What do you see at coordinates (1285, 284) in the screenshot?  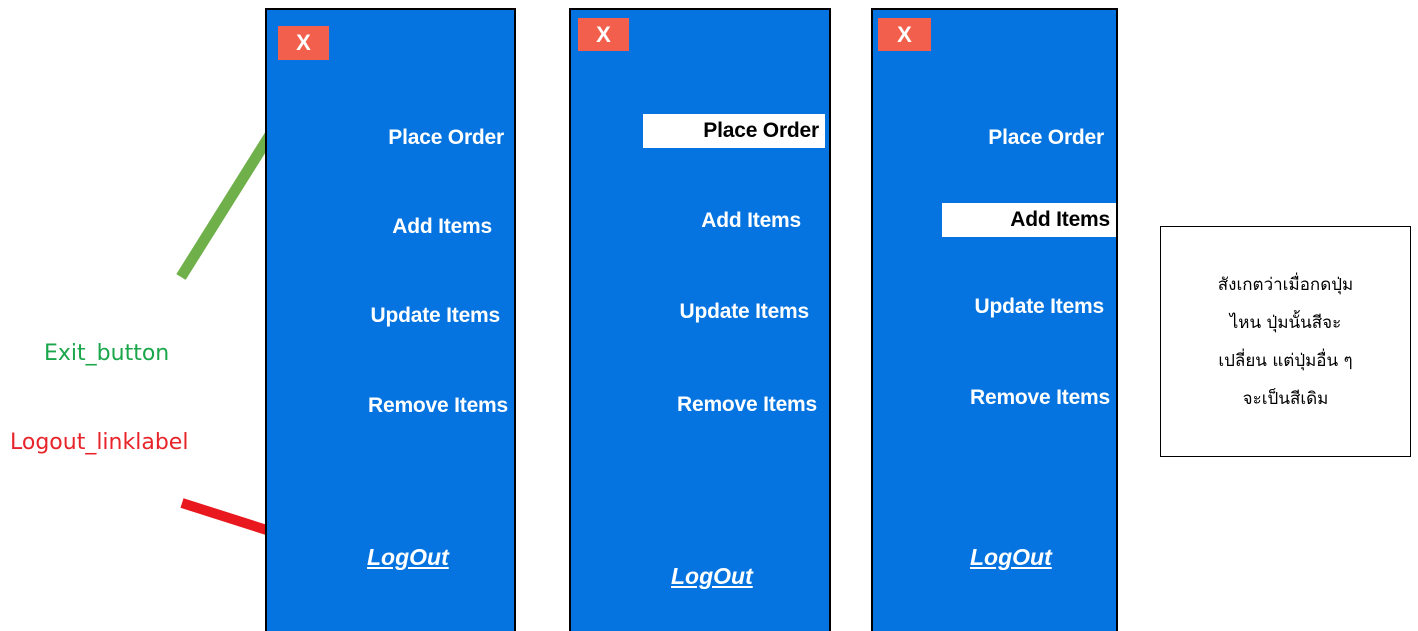 I see `note-line: สังเกตว่าเมื่อกดปุ่ม` at bounding box center [1285, 284].